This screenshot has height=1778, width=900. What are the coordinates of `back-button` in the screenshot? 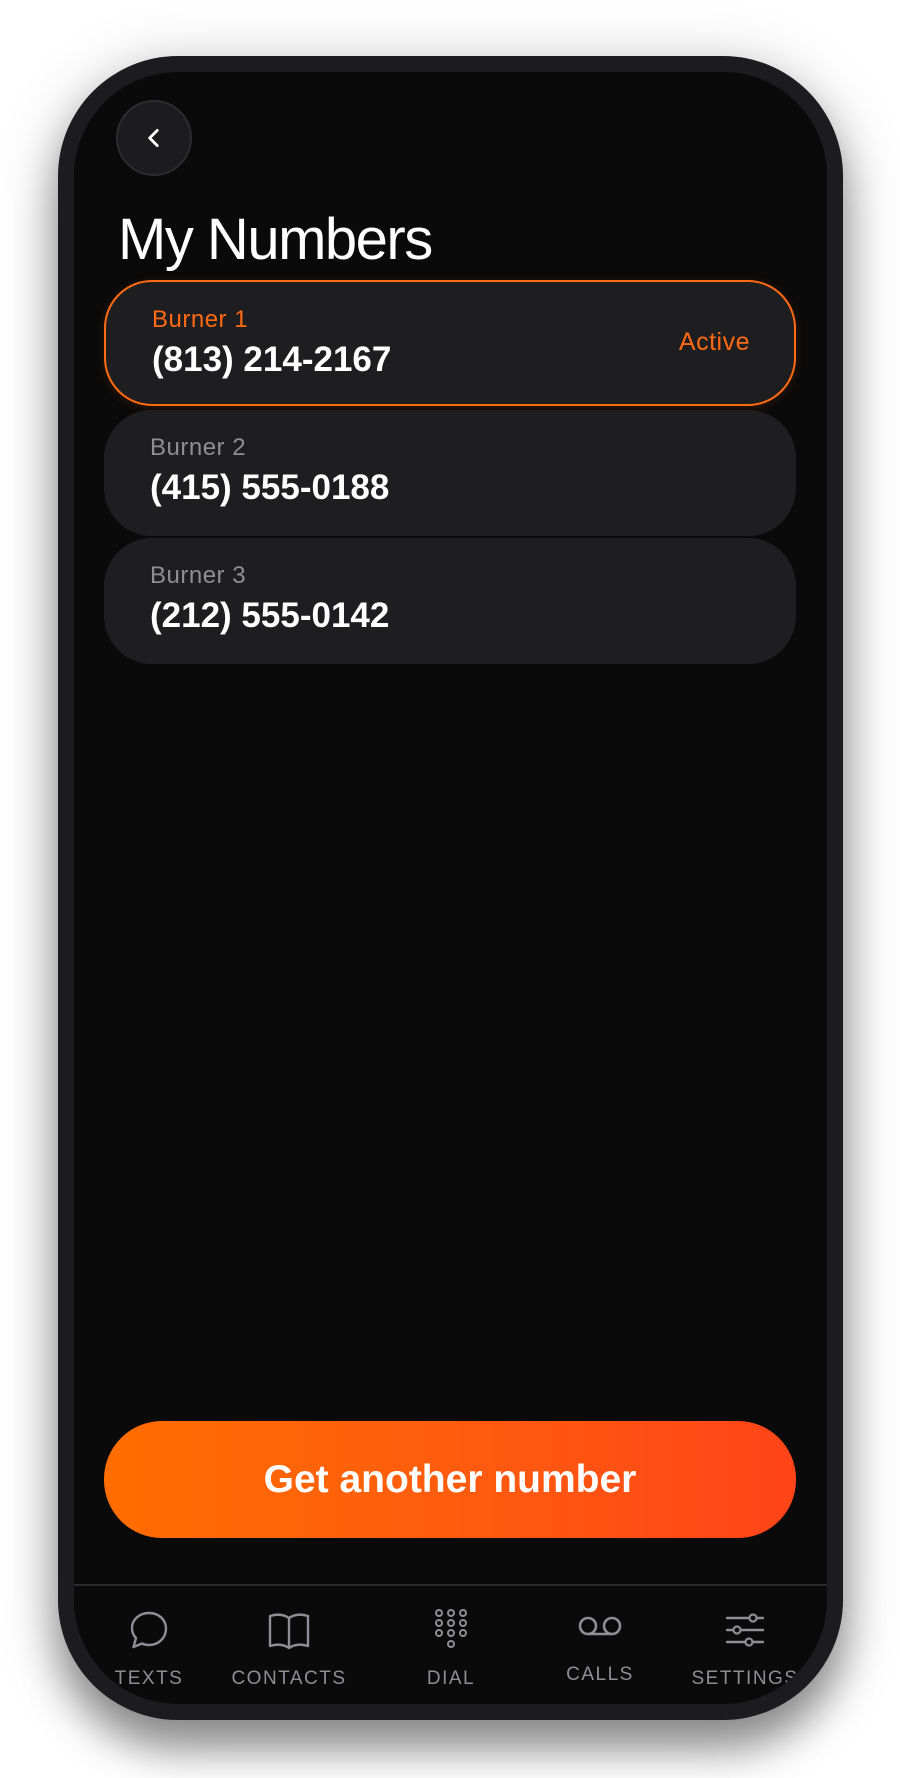 It's located at (154, 138).